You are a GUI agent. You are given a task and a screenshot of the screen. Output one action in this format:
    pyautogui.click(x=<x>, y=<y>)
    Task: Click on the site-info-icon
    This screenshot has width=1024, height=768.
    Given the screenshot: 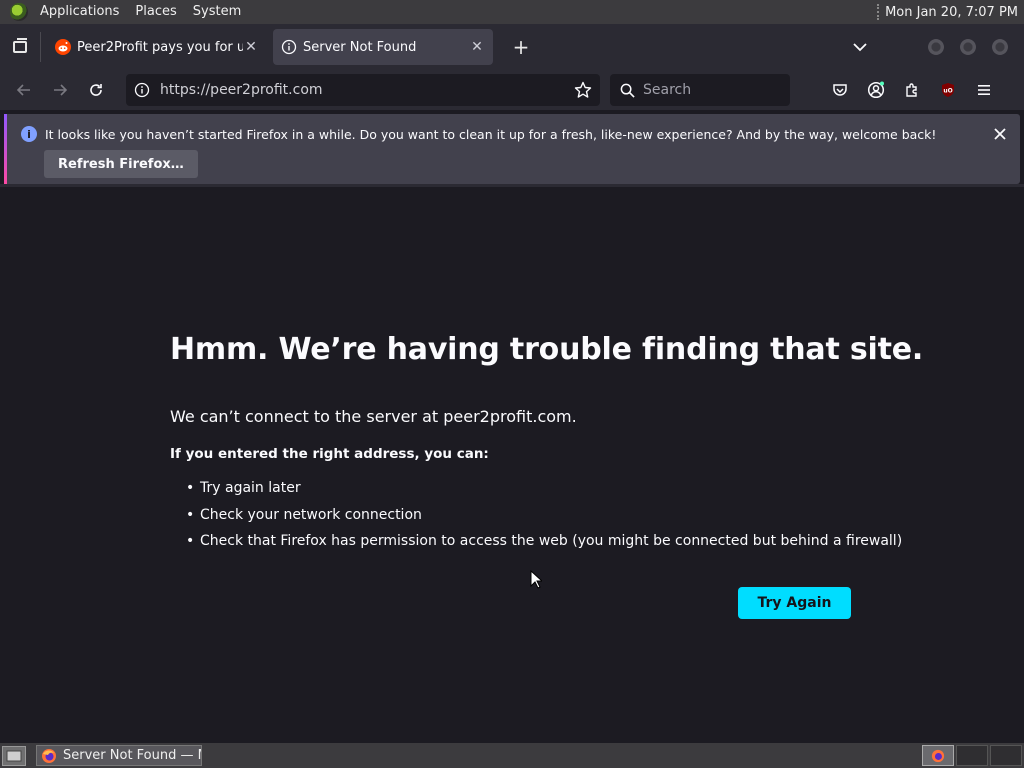 What is the action you would take?
    pyautogui.click(x=142, y=90)
    